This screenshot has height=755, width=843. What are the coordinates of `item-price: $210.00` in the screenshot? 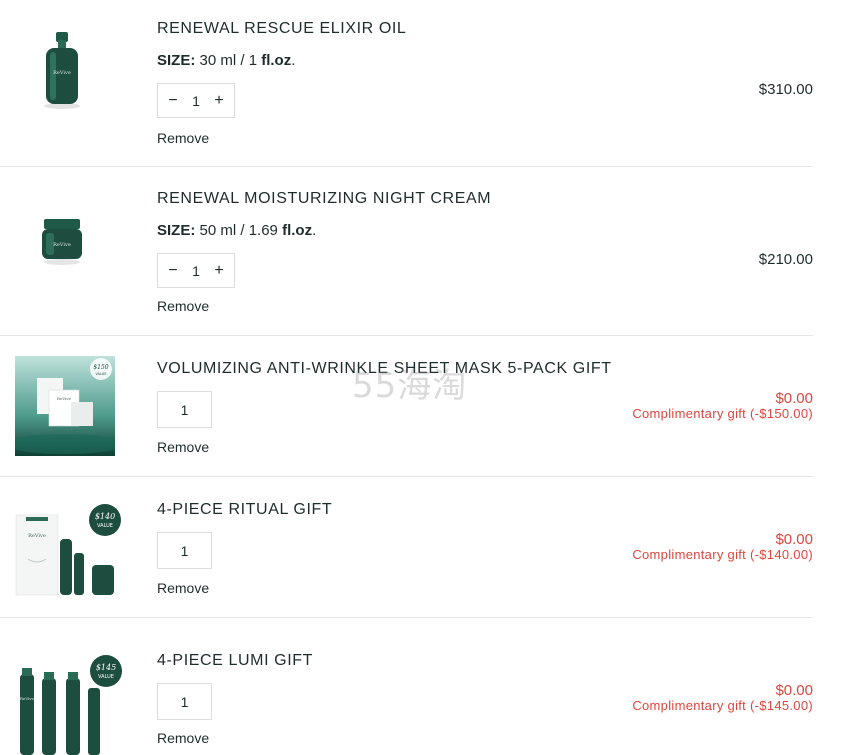 It's located at (785, 259).